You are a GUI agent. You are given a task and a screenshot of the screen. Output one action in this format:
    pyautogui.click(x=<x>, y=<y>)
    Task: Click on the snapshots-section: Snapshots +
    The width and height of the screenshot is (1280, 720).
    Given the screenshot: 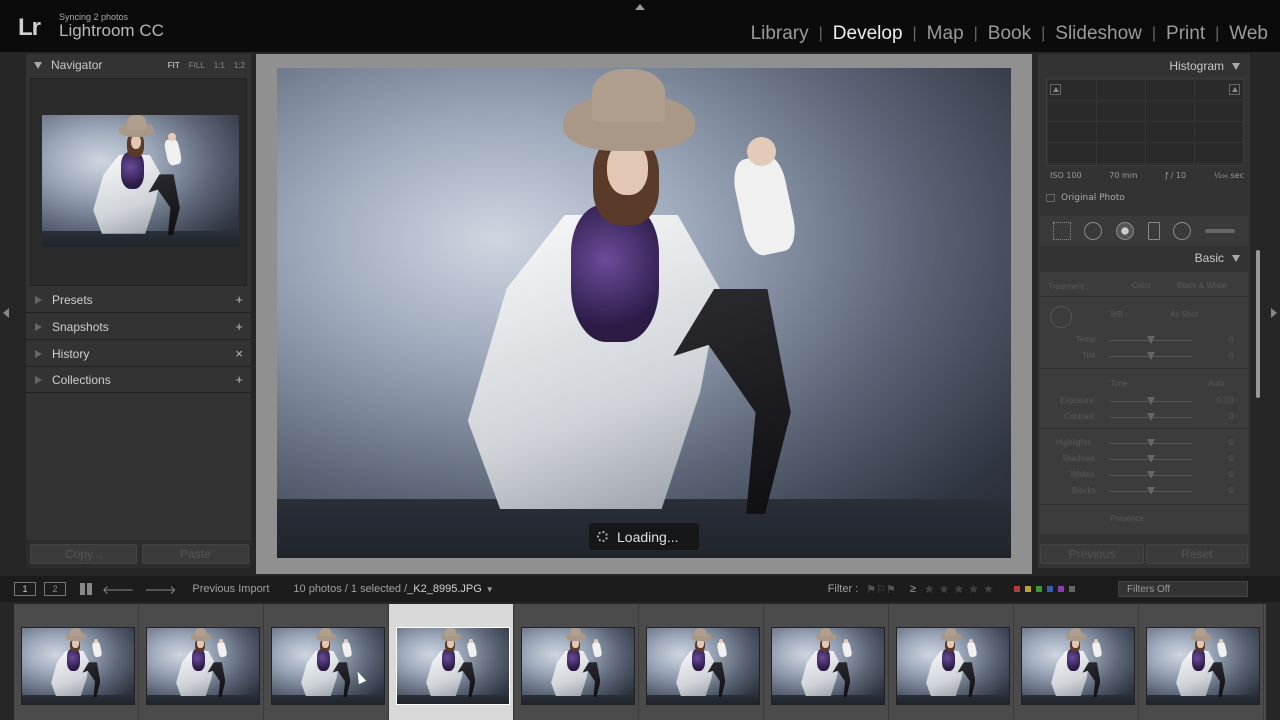 What is the action you would take?
    pyautogui.click(x=138, y=327)
    